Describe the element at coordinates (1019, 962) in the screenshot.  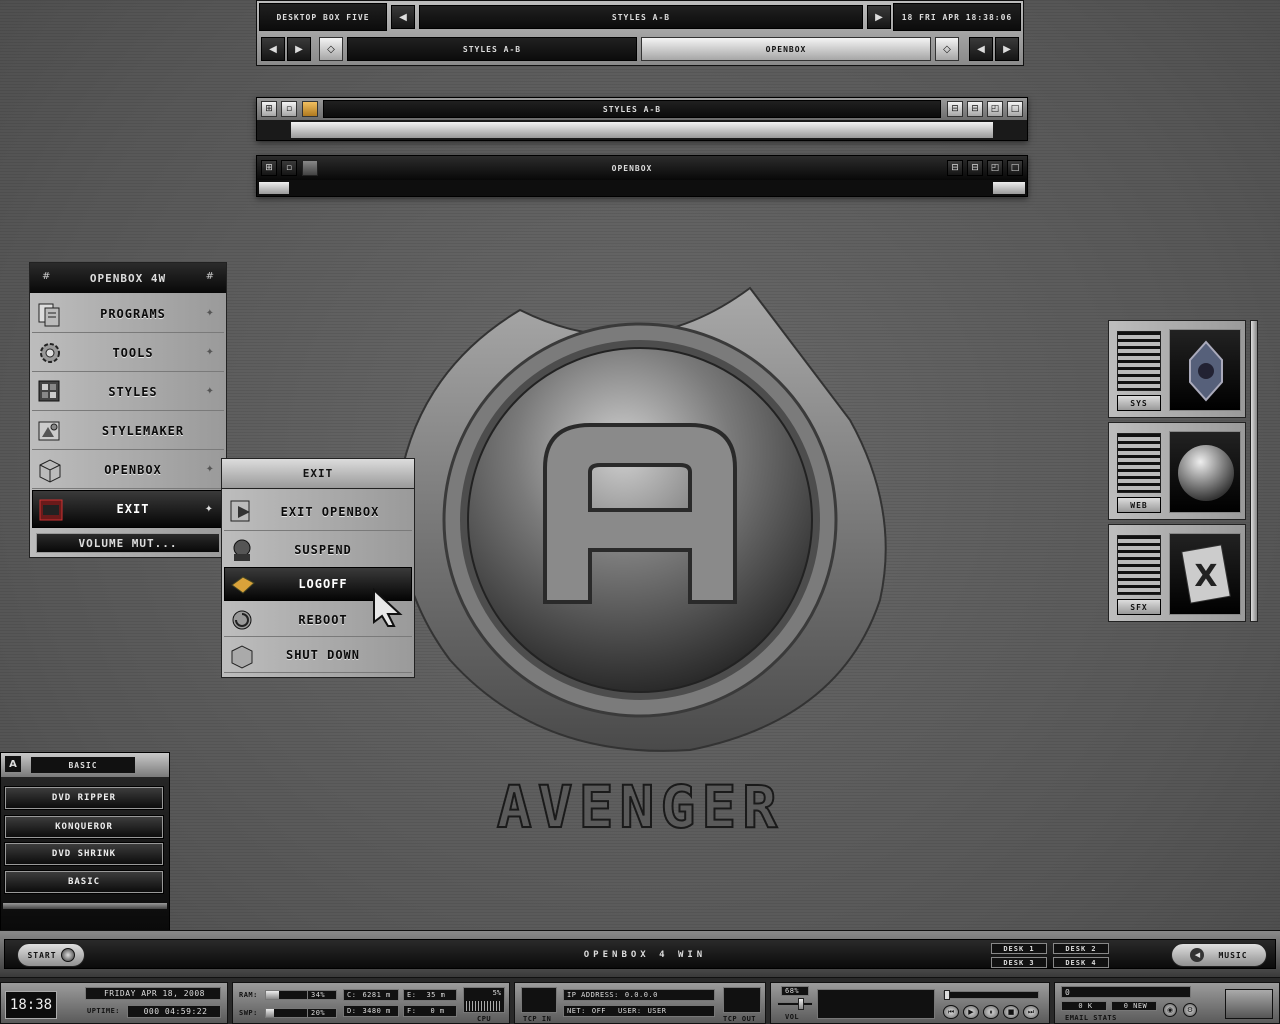
I see `desk-3-button: desk 3` at that location.